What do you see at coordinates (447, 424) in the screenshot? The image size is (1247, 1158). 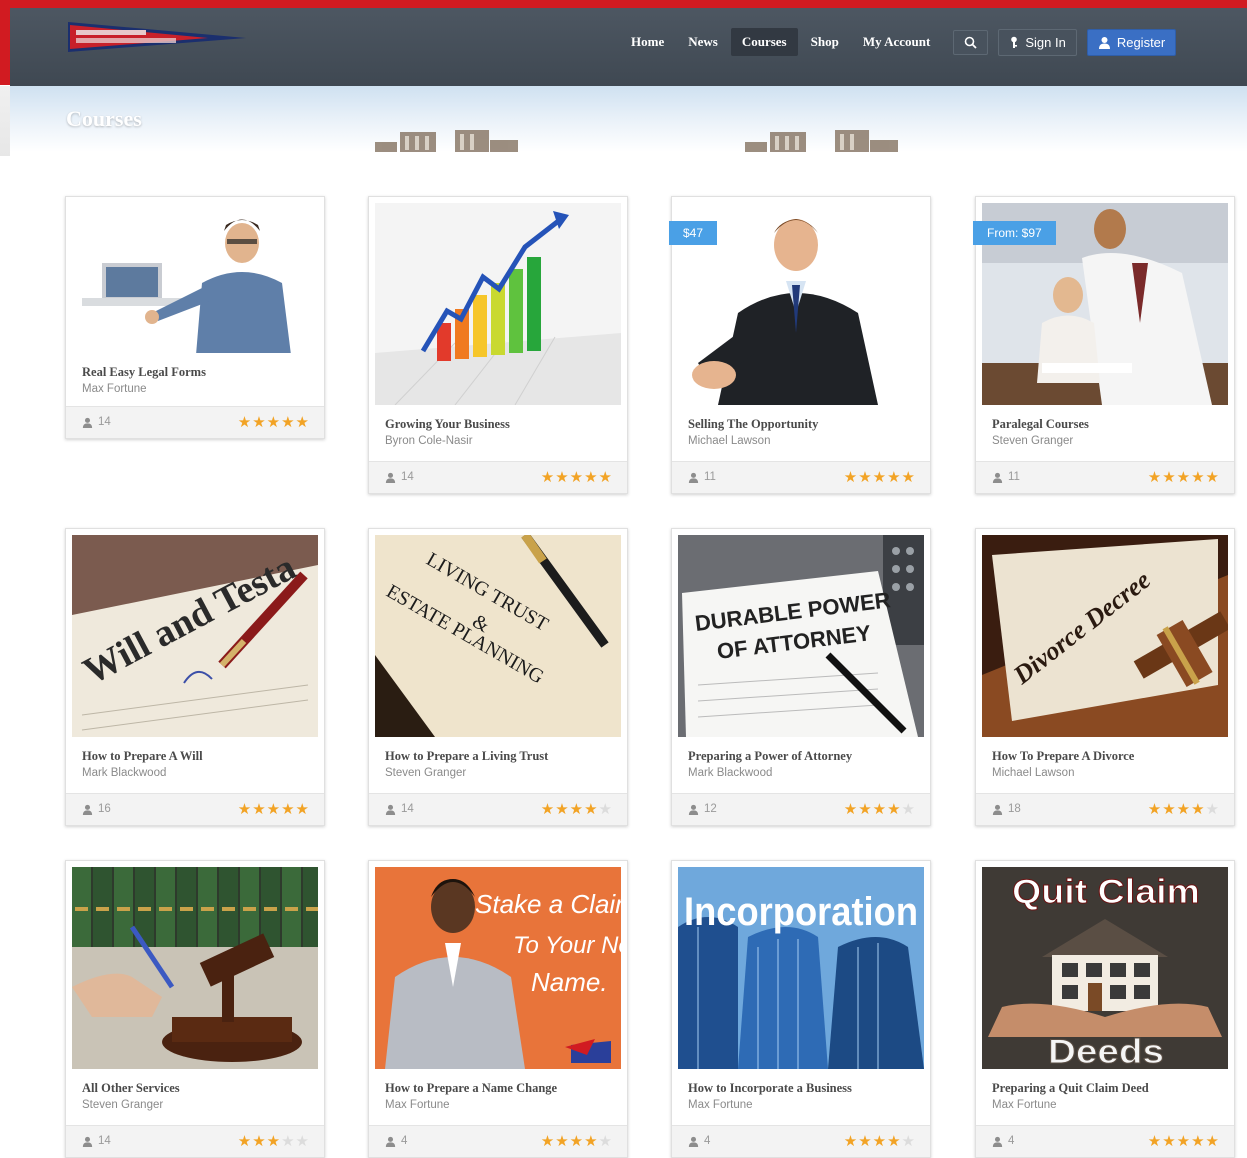 I see `course-title: Growing Your Business` at bounding box center [447, 424].